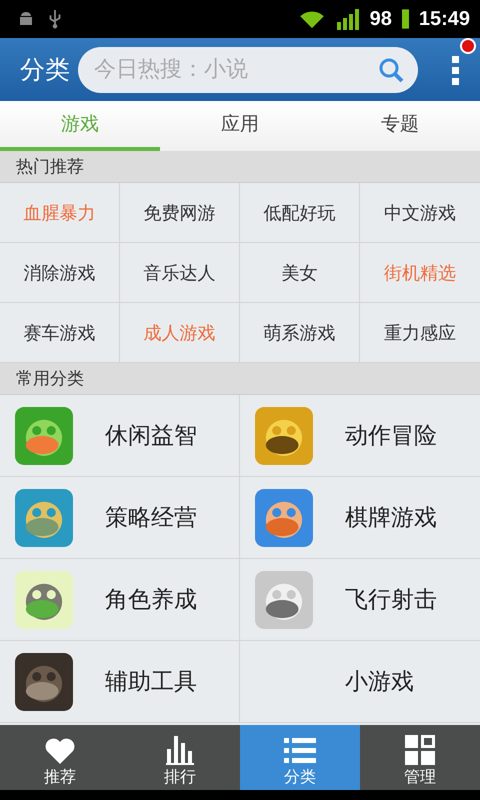 This screenshot has height=800, width=480. What do you see at coordinates (180, 750) in the screenshot?
I see `bar-chart-icon` at bounding box center [180, 750].